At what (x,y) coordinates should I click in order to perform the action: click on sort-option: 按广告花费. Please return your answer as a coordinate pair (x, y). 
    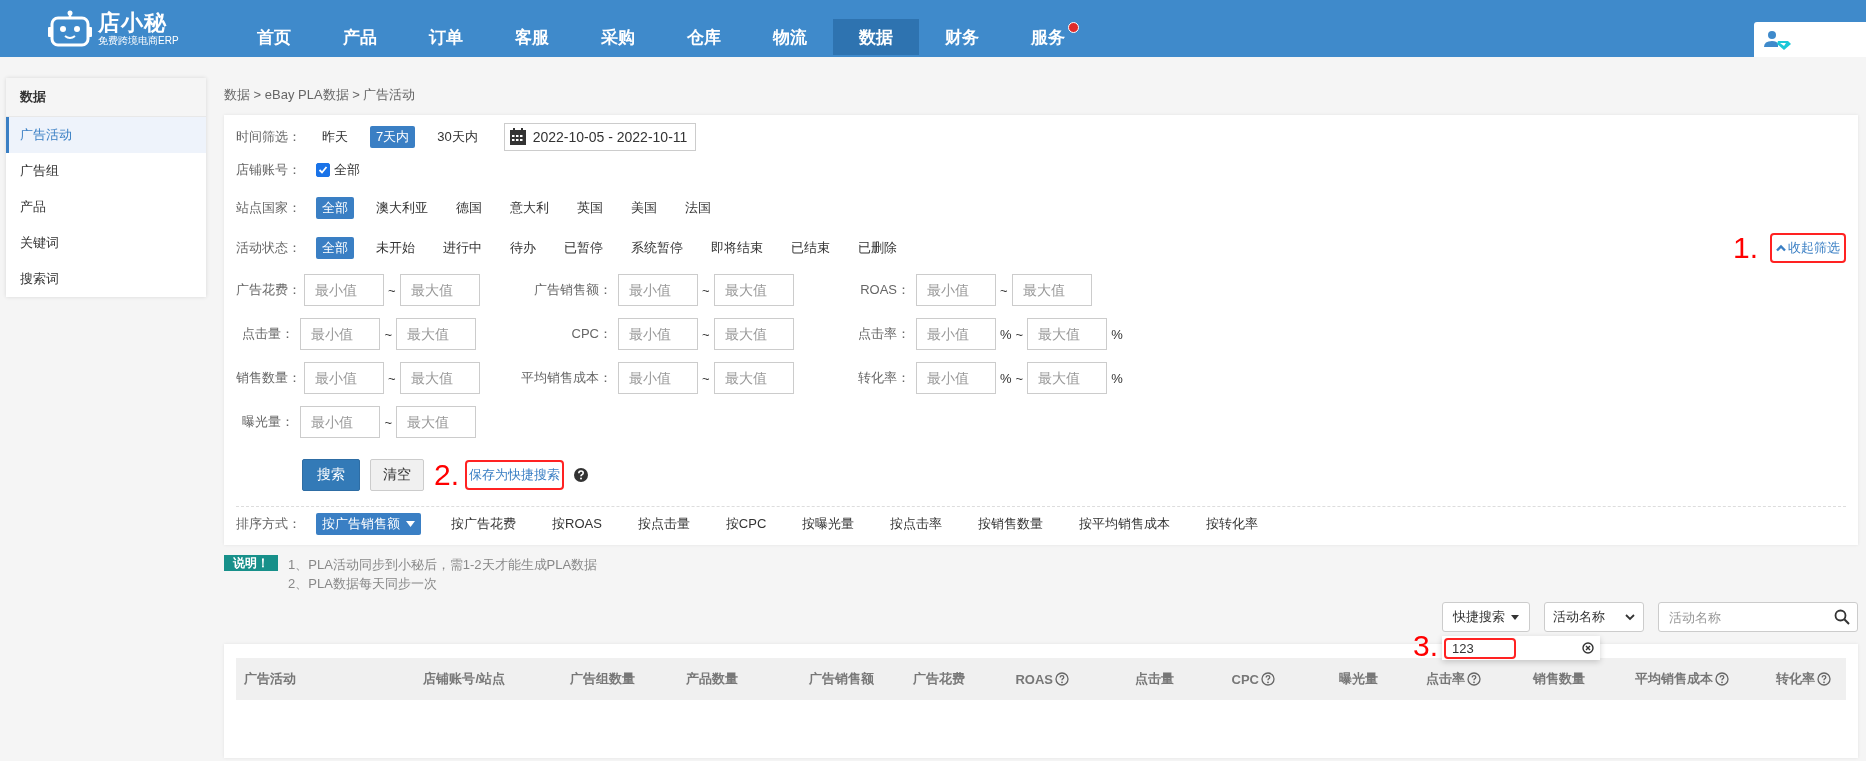
    Looking at the image, I should click on (483, 524).